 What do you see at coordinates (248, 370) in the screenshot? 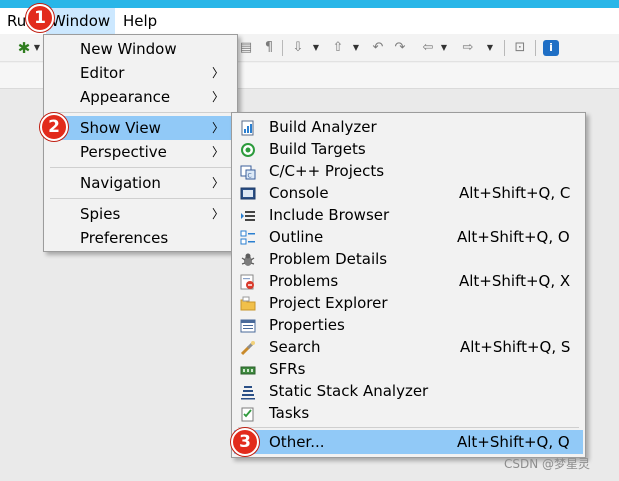
I see `sfrs-icon` at bounding box center [248, 370].